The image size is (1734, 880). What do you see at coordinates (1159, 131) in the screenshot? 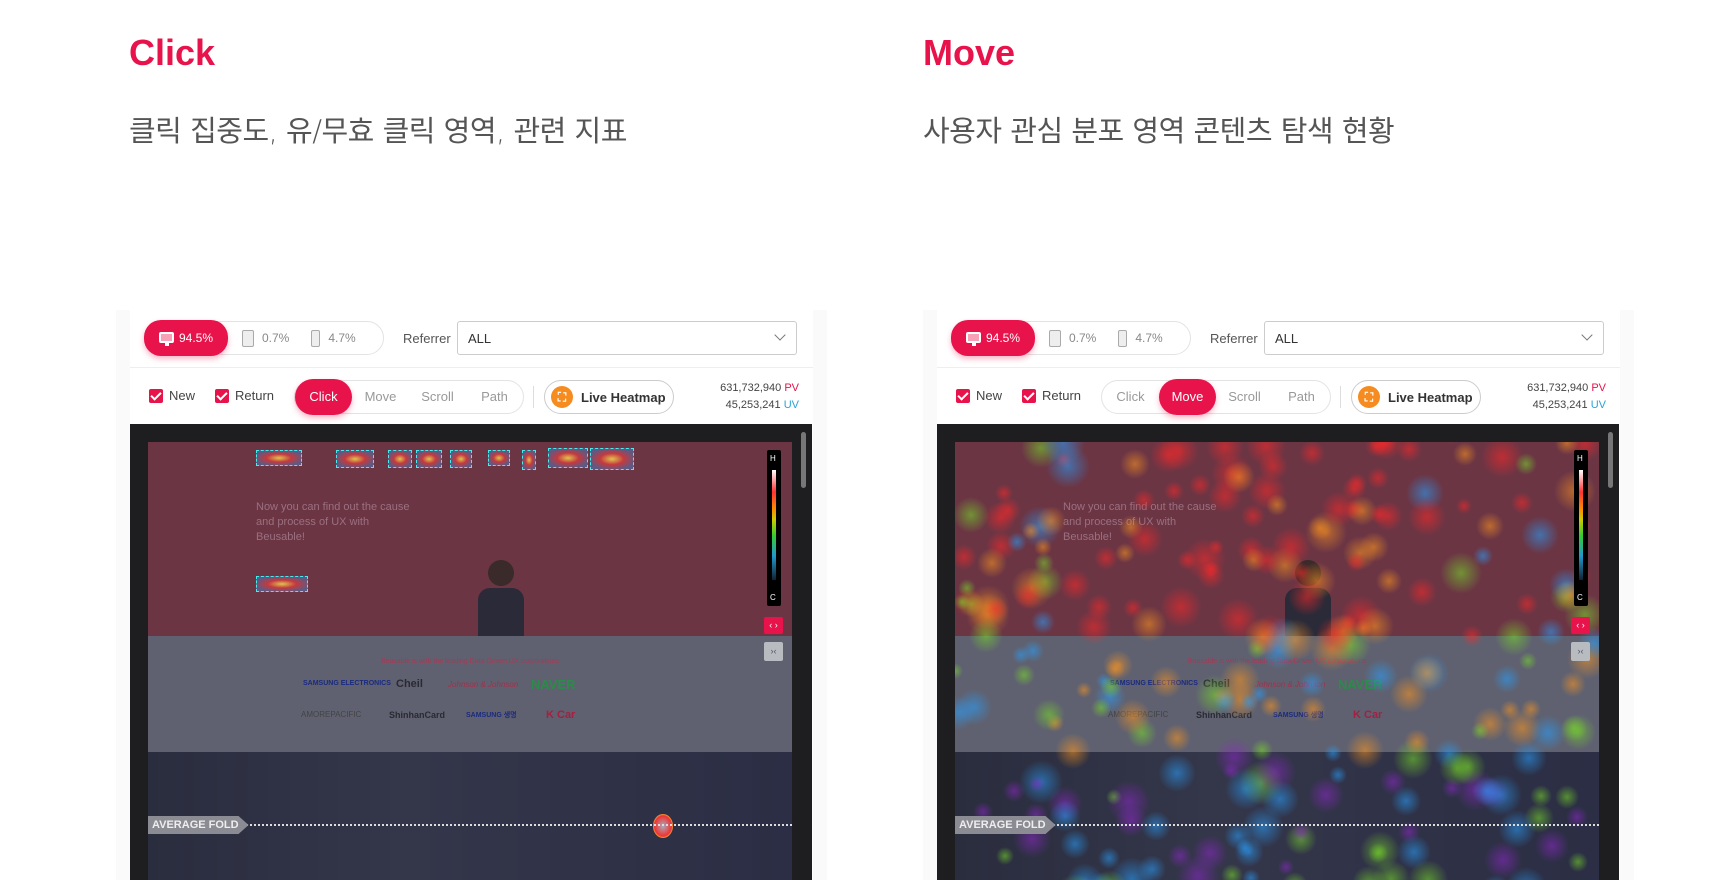
I see `section-subtitle: 사용자 관심 분포 영역 콘텐츠 탐색 현황` at bounding box center [1159, 131].